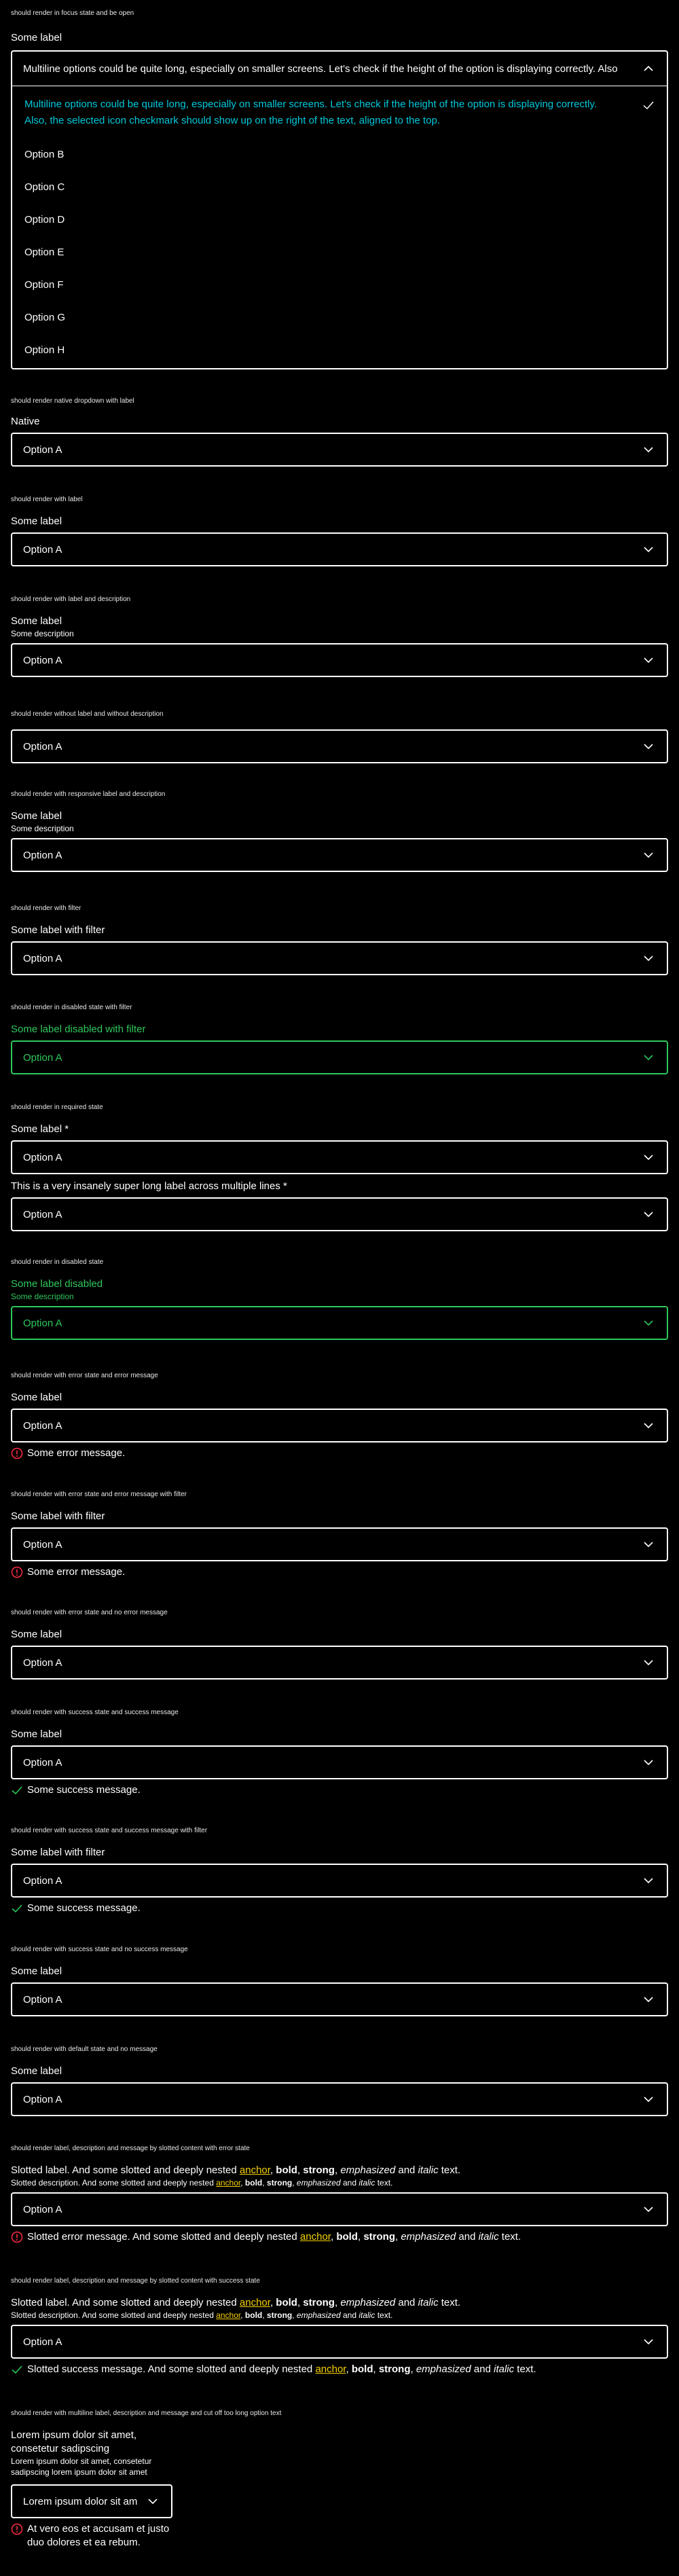 The width and height of the screenshot is (679, 2576). I want to click on chevron-up-icon, so click(649, 68).